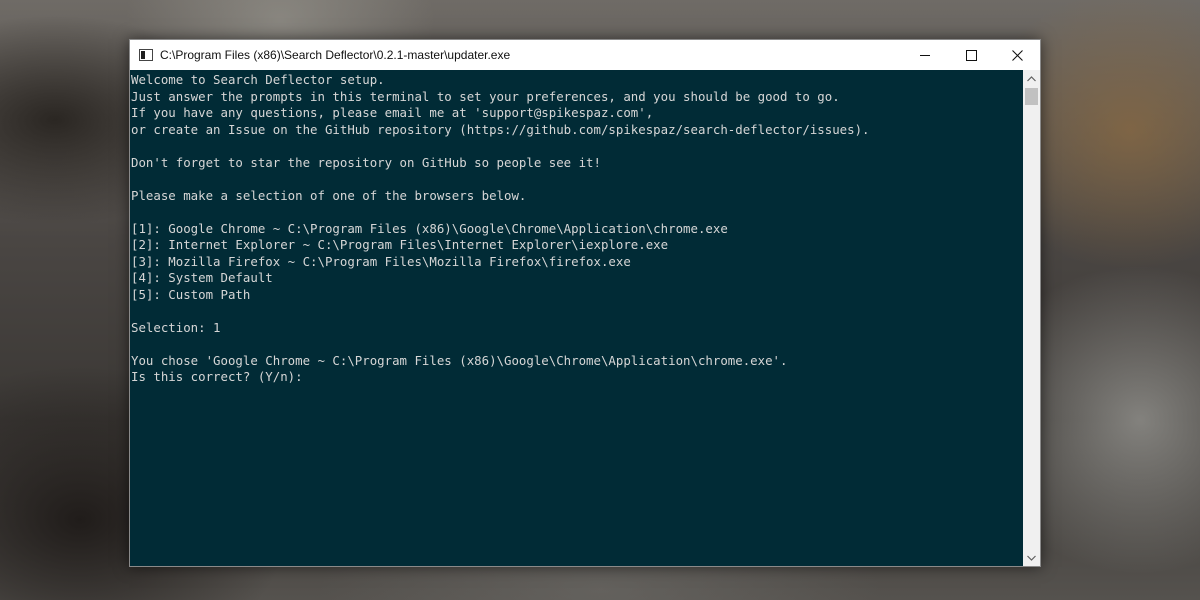  I want to click on vertical-scrollbar, so click(1031, 318).